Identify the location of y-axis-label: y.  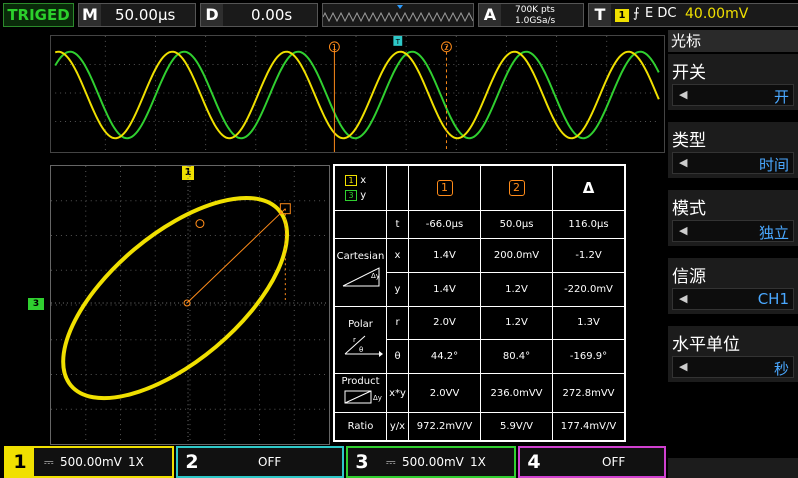
(363, 196).